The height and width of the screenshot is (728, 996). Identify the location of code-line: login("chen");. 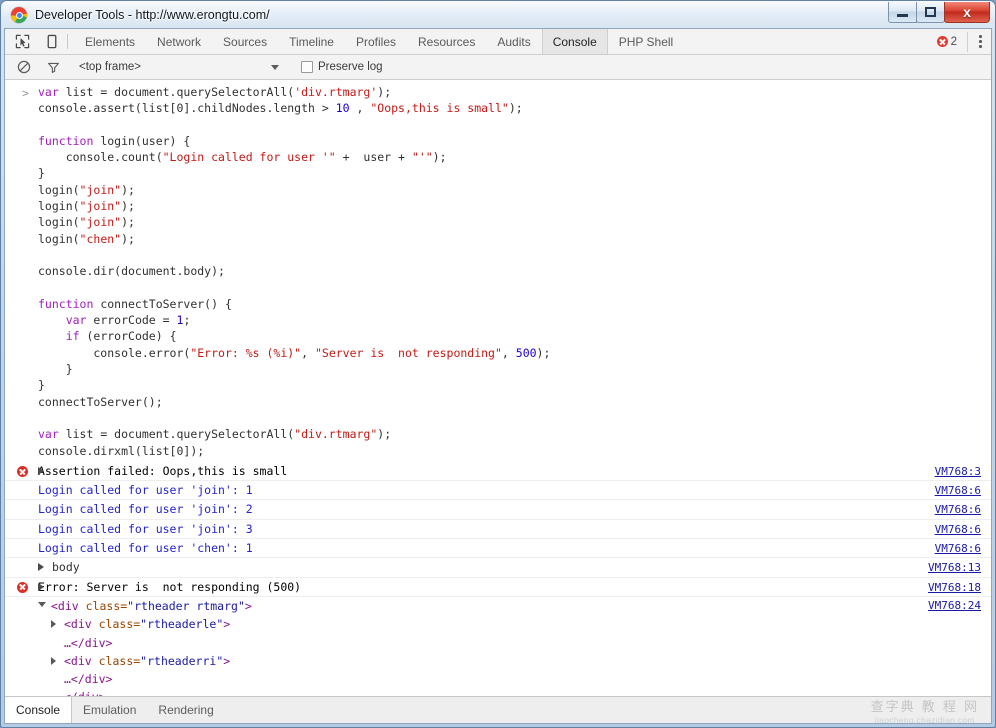
(498, 239).